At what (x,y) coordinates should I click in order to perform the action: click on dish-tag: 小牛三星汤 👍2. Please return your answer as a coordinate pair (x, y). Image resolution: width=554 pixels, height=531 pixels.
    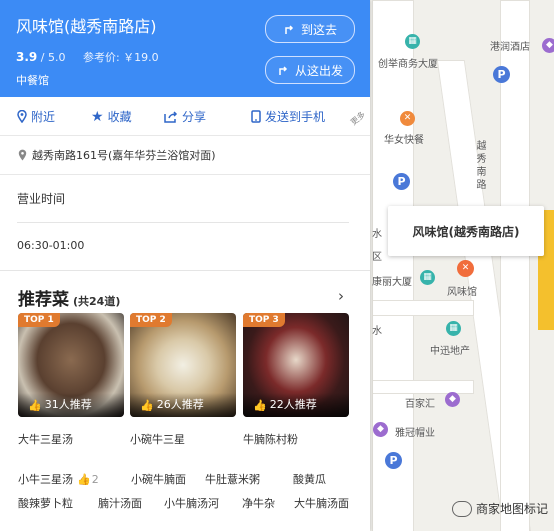
    Looking at the image, I should click on (58, 479).